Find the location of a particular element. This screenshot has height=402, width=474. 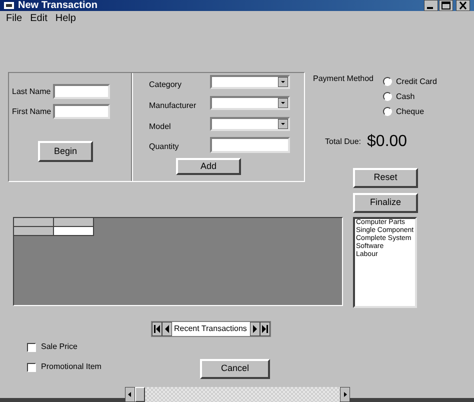

next-record-icon is located at coordinates (255, 329).